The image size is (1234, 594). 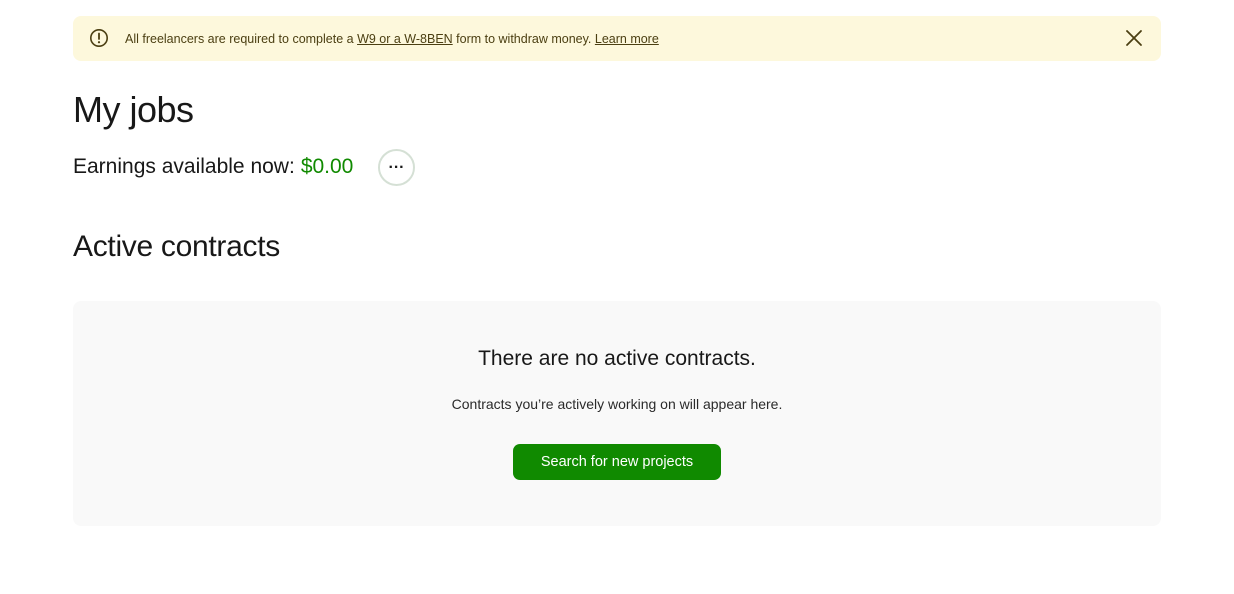 What do you see at coordinates (176, 246) in the screenshot?
I see `active-contracts-title: Active contracts` at bounding box center [176, 246].